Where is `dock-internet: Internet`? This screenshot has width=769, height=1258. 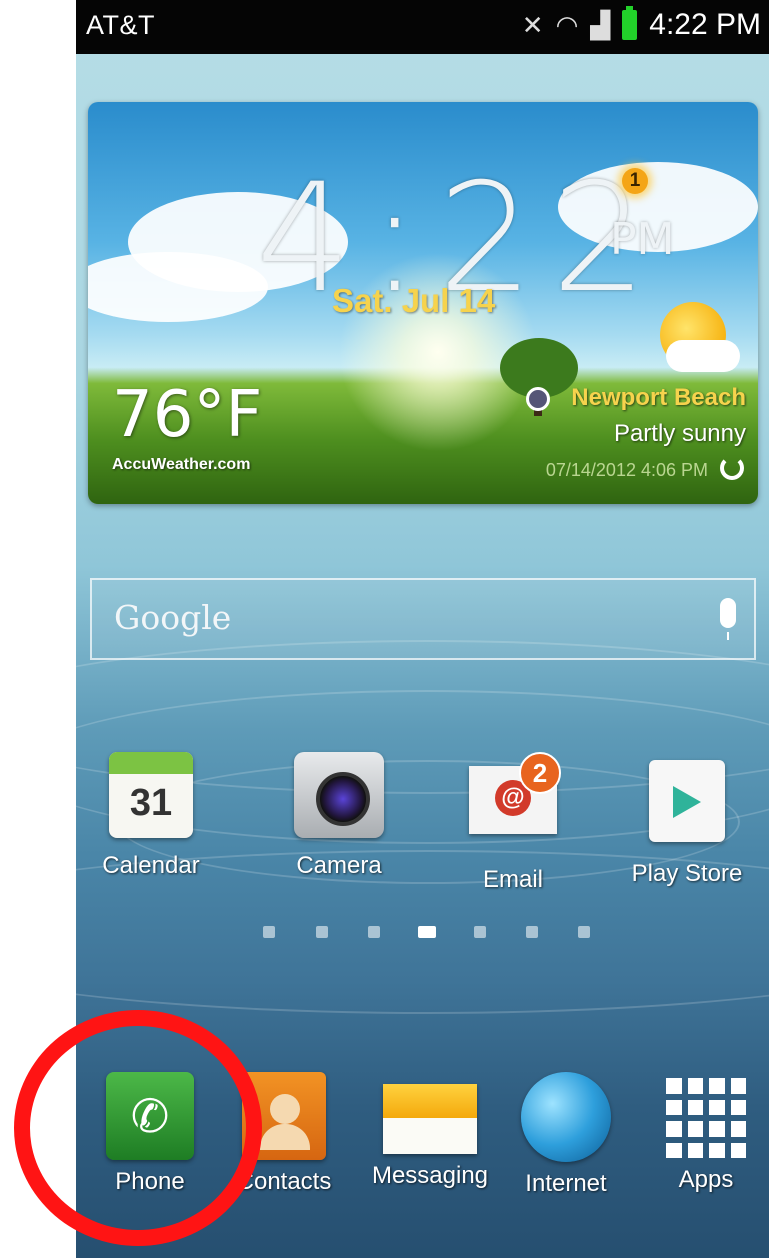 dock-internet: Internet is located at coordinates (566, 1135).